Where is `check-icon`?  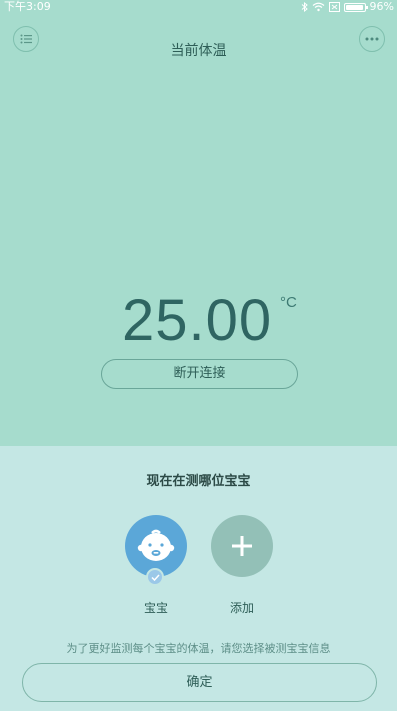
check-icon is located at coordinates (155, 577).